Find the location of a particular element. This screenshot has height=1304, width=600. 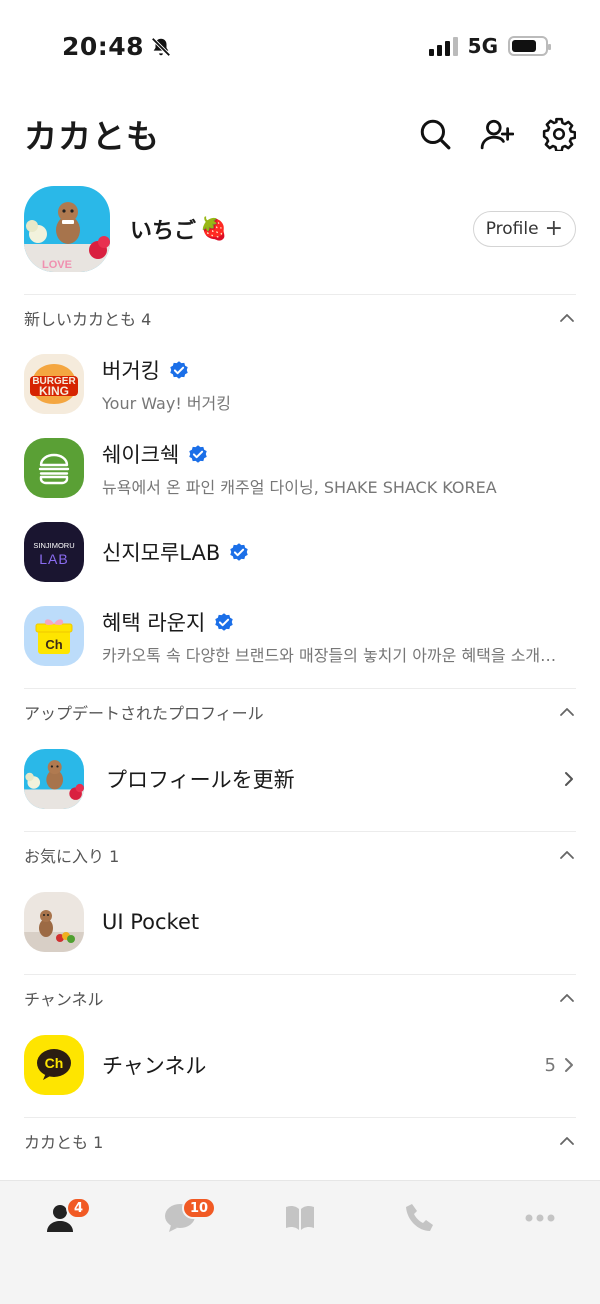

search-icon is located at coordinates (435, 134).